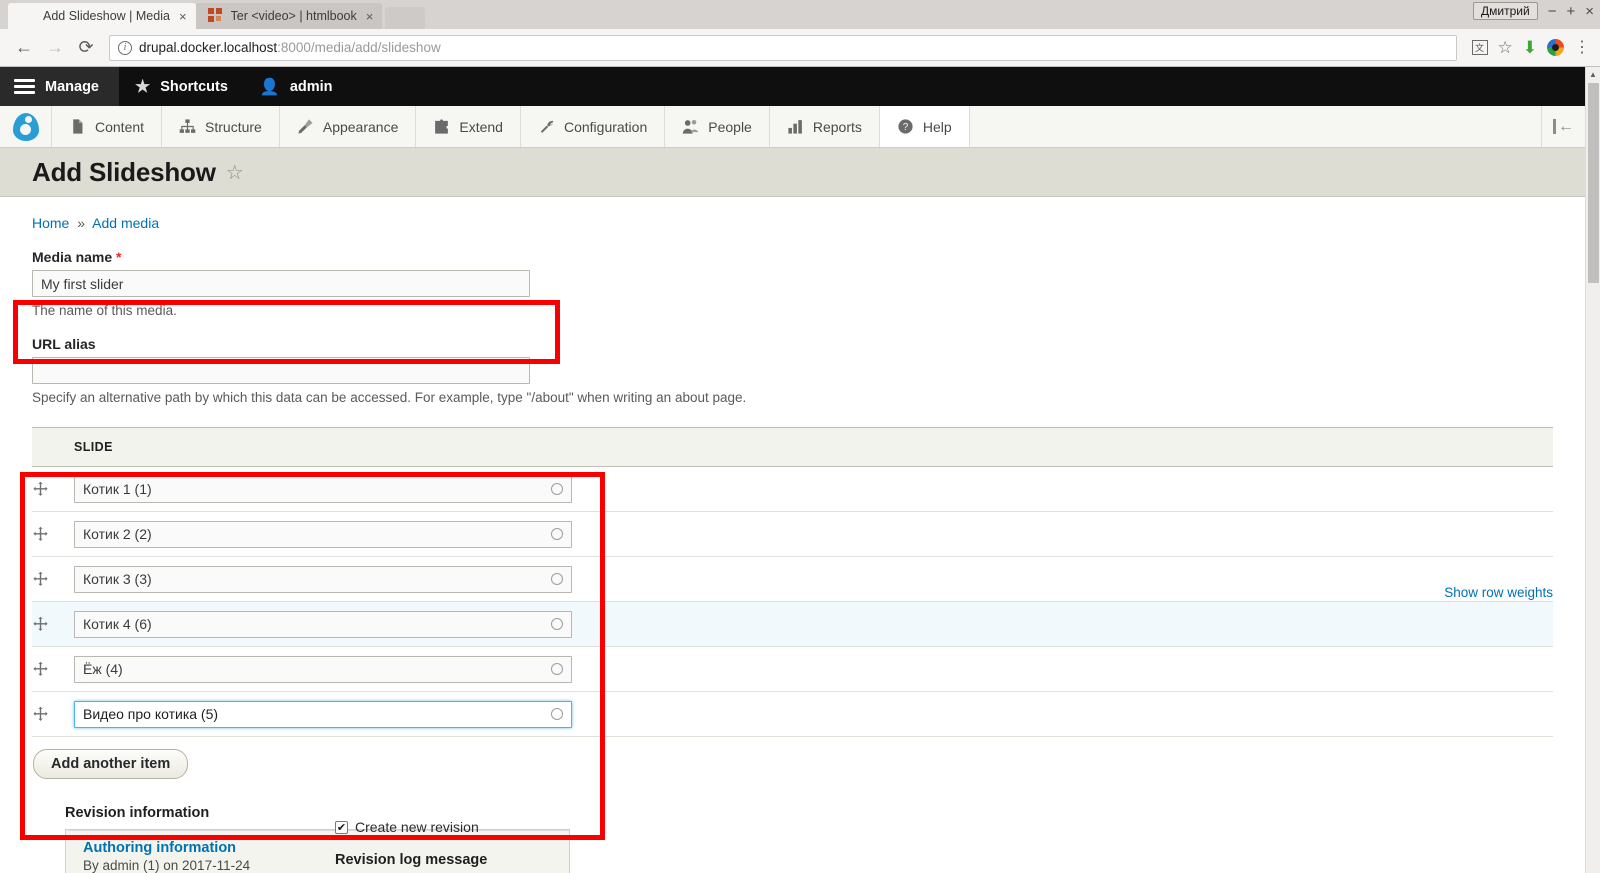  Describe the element at coordinates (194, 86) in the screenshot. I see `toolbar-shortcuts-label: Shortcuts` at that location.